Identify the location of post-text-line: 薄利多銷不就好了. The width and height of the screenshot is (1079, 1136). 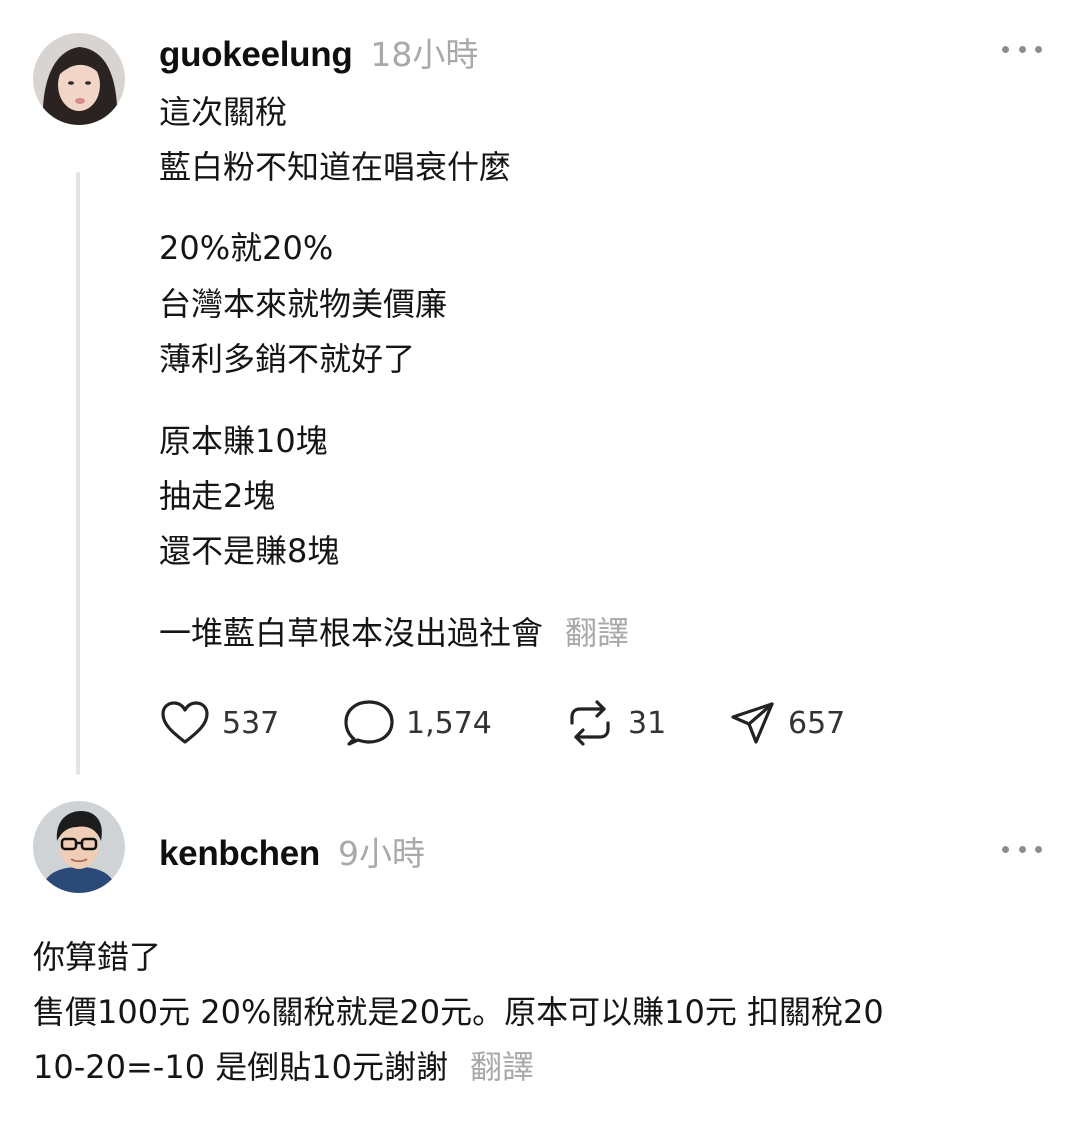
(287, 359).